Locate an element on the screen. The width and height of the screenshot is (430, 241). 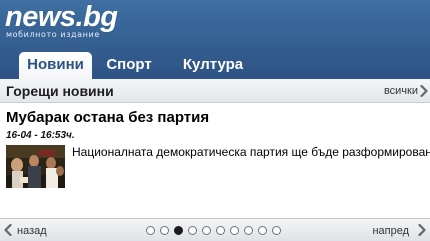
pager-footer: назад напред is located at coordinates (215, 229).